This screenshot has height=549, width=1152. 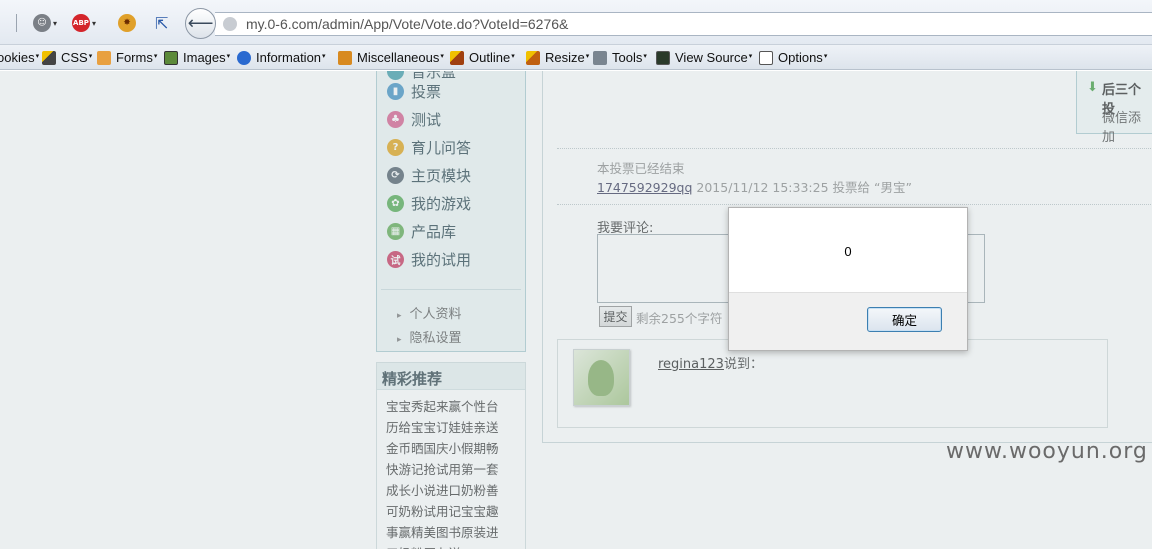 What do you see at coordinates (49, 57) in the screenshot?
I see `css-pencil-icon` at bounding box center [49, 57].